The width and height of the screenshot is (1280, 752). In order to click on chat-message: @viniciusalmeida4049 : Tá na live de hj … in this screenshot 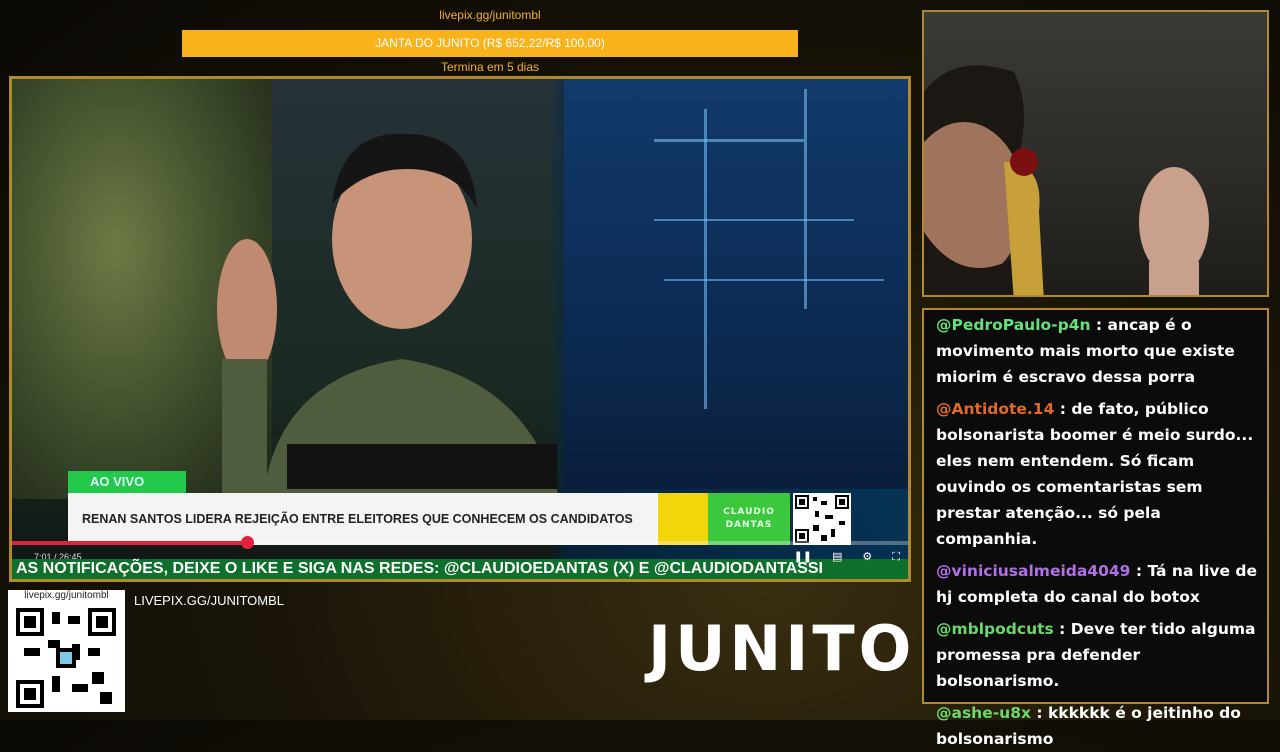, I will do `click(1097, 584)`.